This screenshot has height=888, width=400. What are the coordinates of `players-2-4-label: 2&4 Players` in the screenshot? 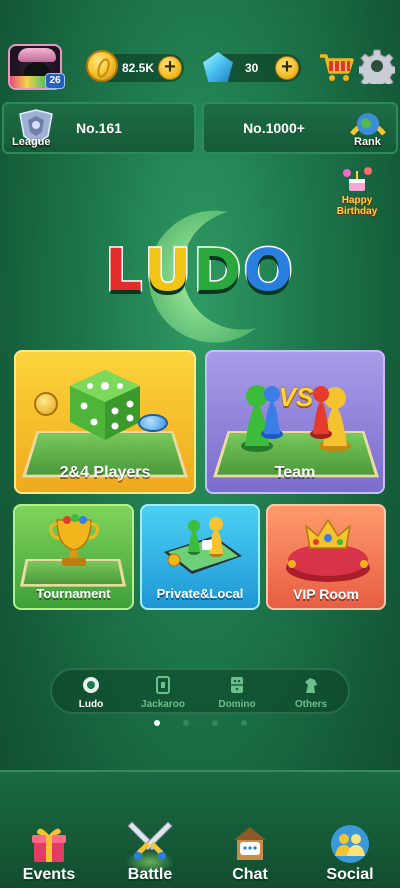 It's located at (105, 472).